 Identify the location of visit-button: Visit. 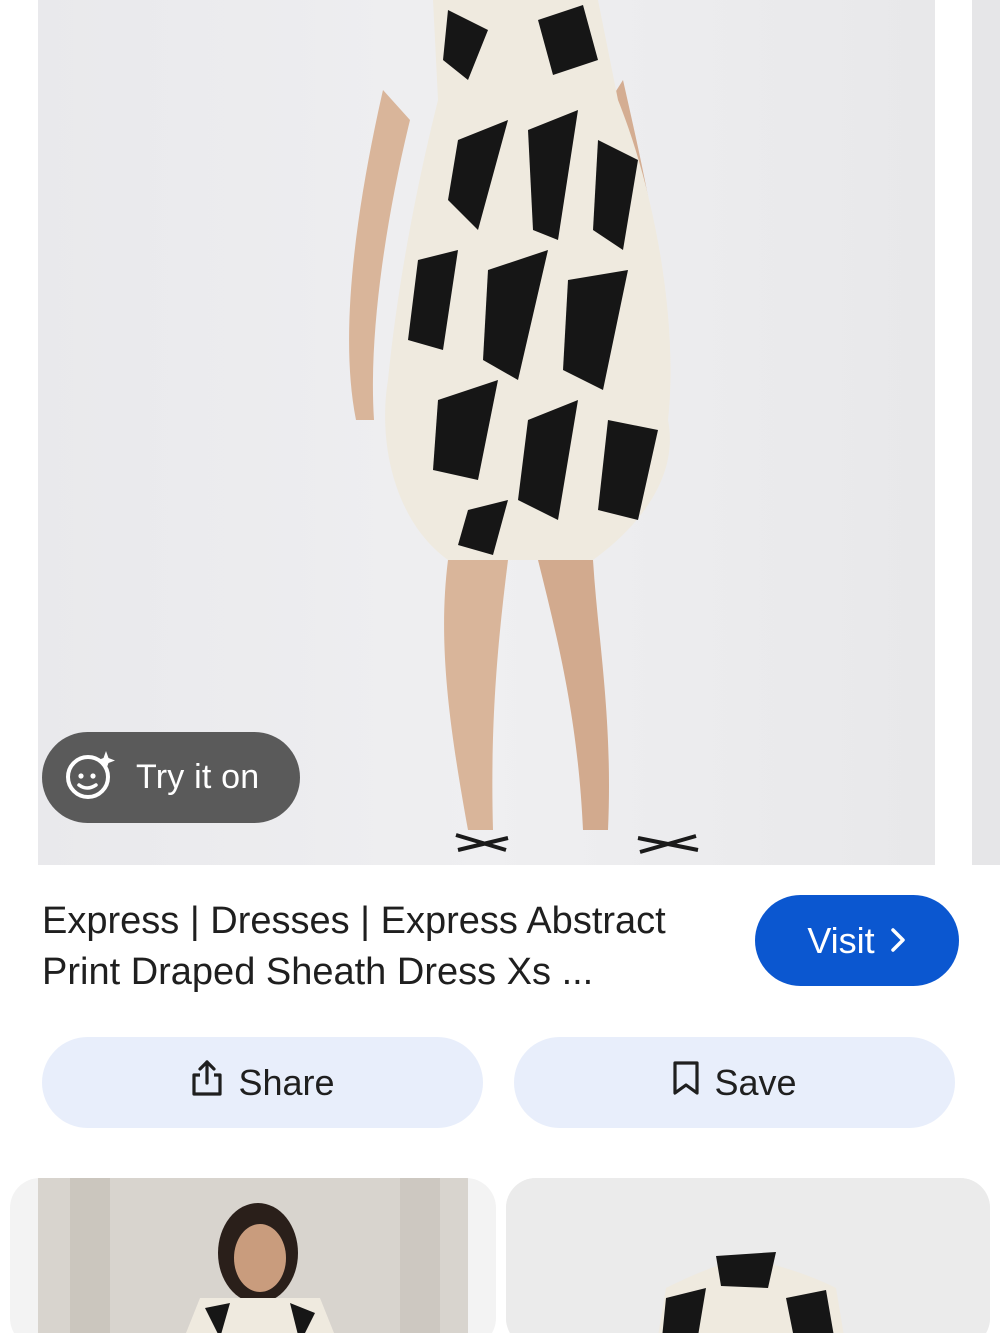
(857, 940).